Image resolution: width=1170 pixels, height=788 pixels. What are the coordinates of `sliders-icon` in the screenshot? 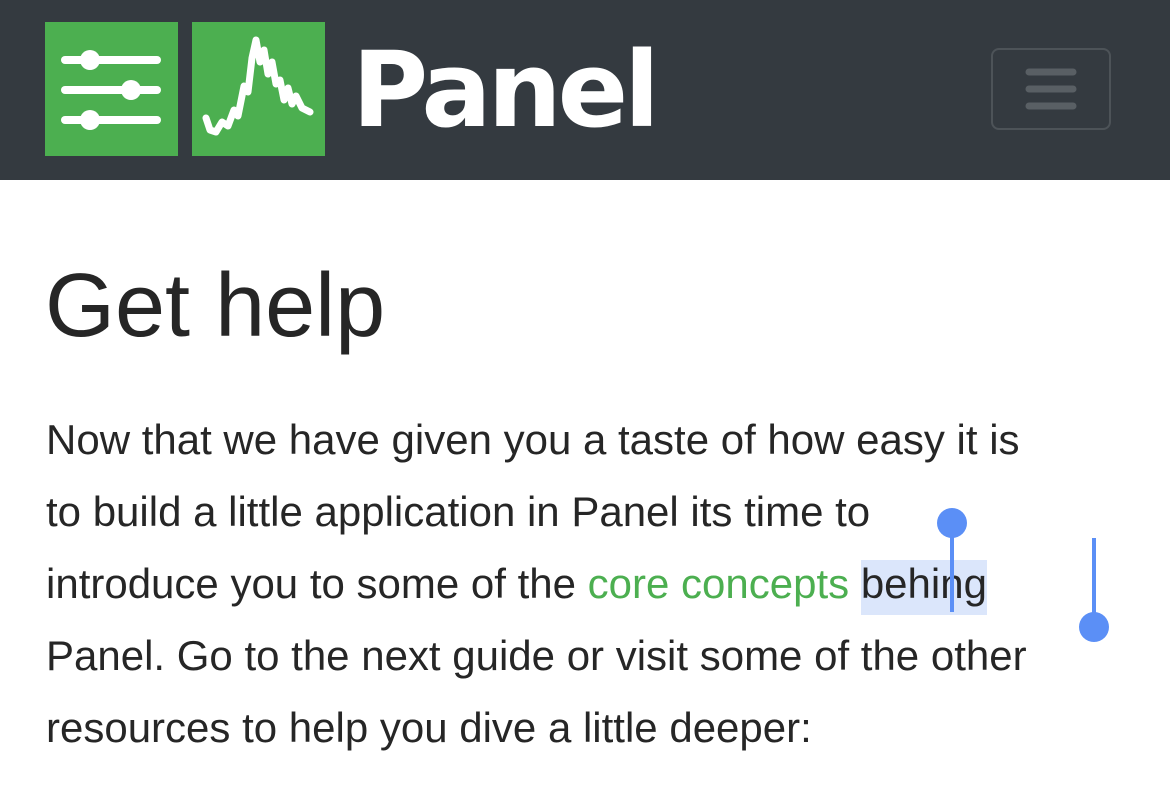 It's located at (111, 89).